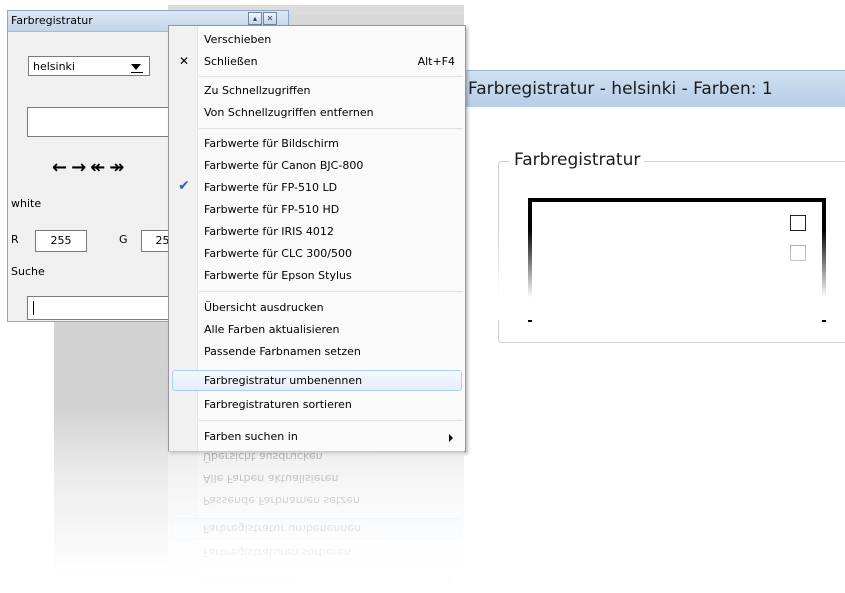  Describe the element at coordinates (257, 90) in the screenshot. I see `menu-item-label: Zu Schnellzugriffen` at that location.